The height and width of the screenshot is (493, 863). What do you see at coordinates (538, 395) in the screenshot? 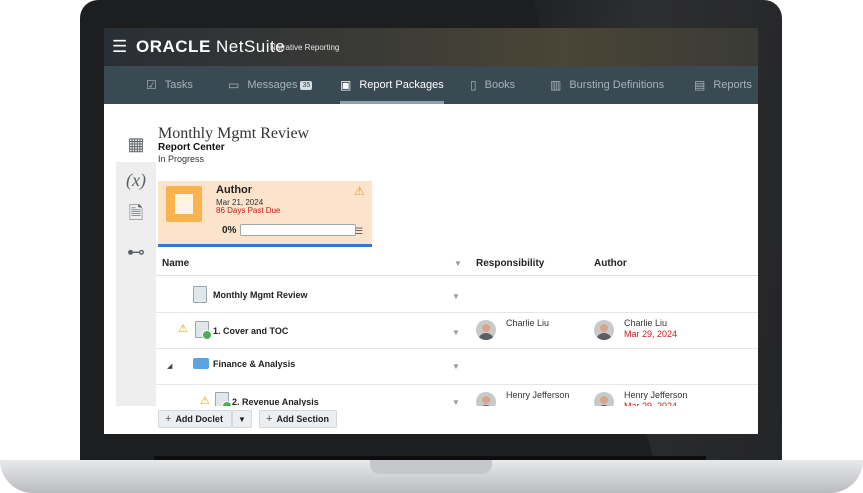
I see `responsibility-person: Henry Jefferson` at bounding box center [538, 395].